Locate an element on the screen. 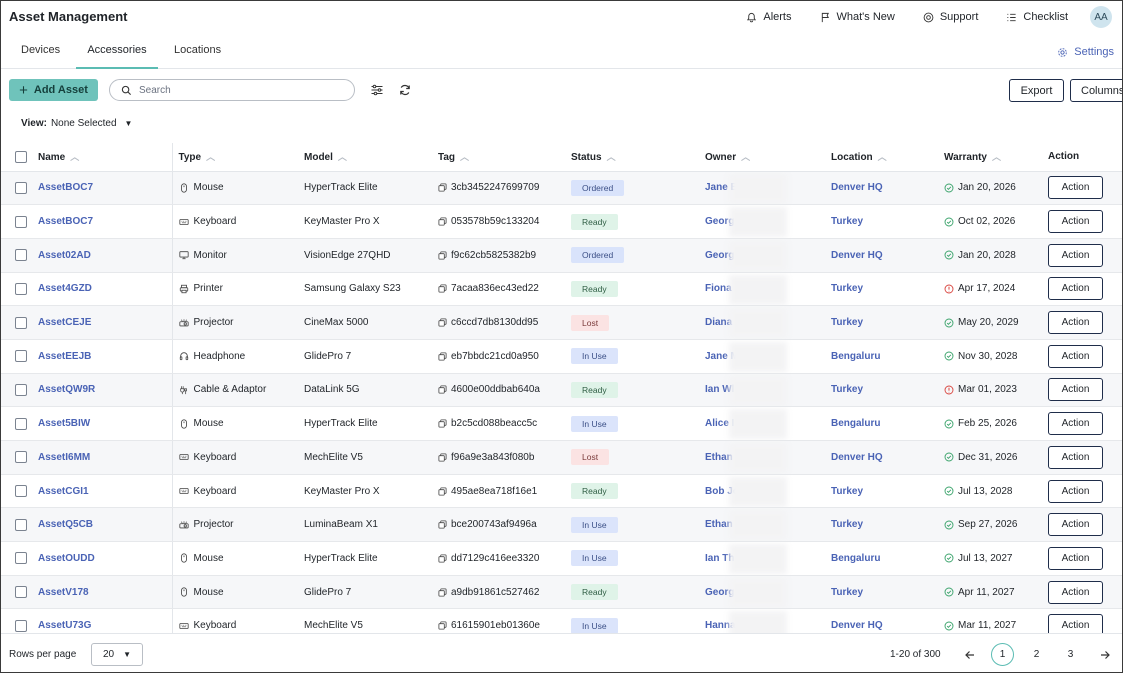 Image resolution: width=1123 pixels, height=673 pixels. header-status: Status ︿ is located at coordinates (632, 157).